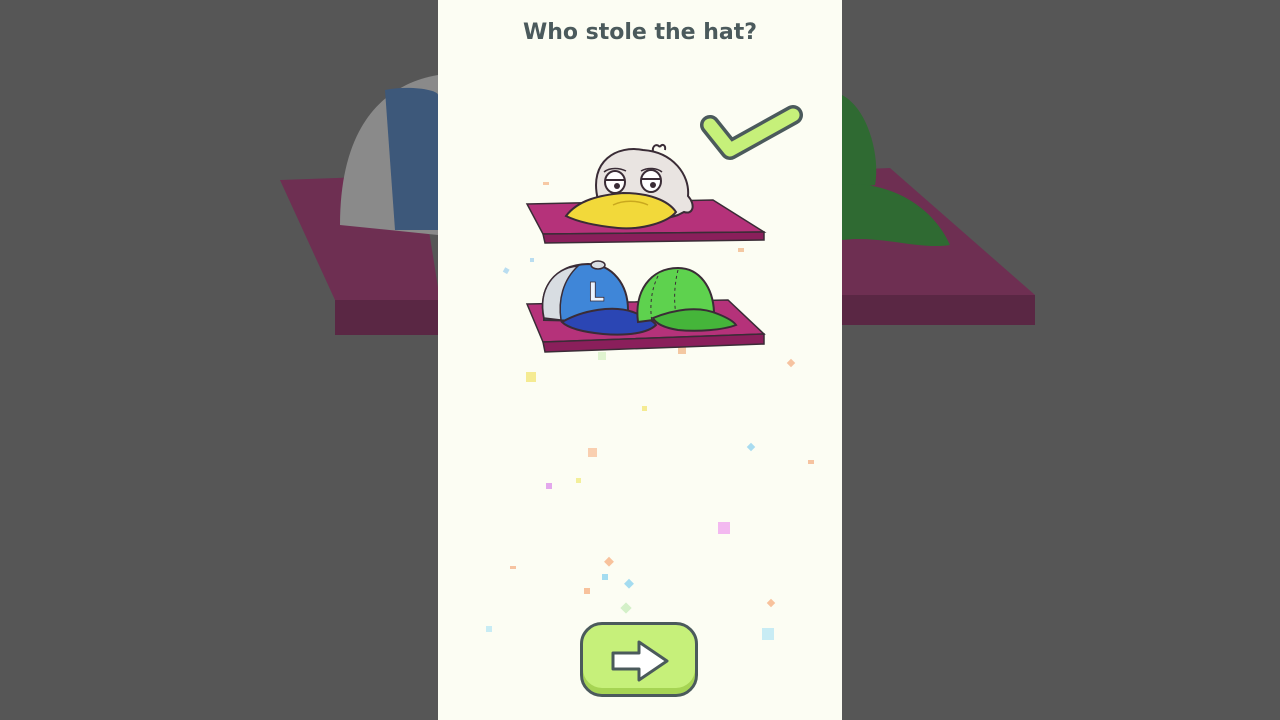 This screenshot has width=1280, height=720. What do you see at coordinates (387, 317) in the screenshot?
I see `bg-shelf-left-edge` at bounding box center [387, 317].